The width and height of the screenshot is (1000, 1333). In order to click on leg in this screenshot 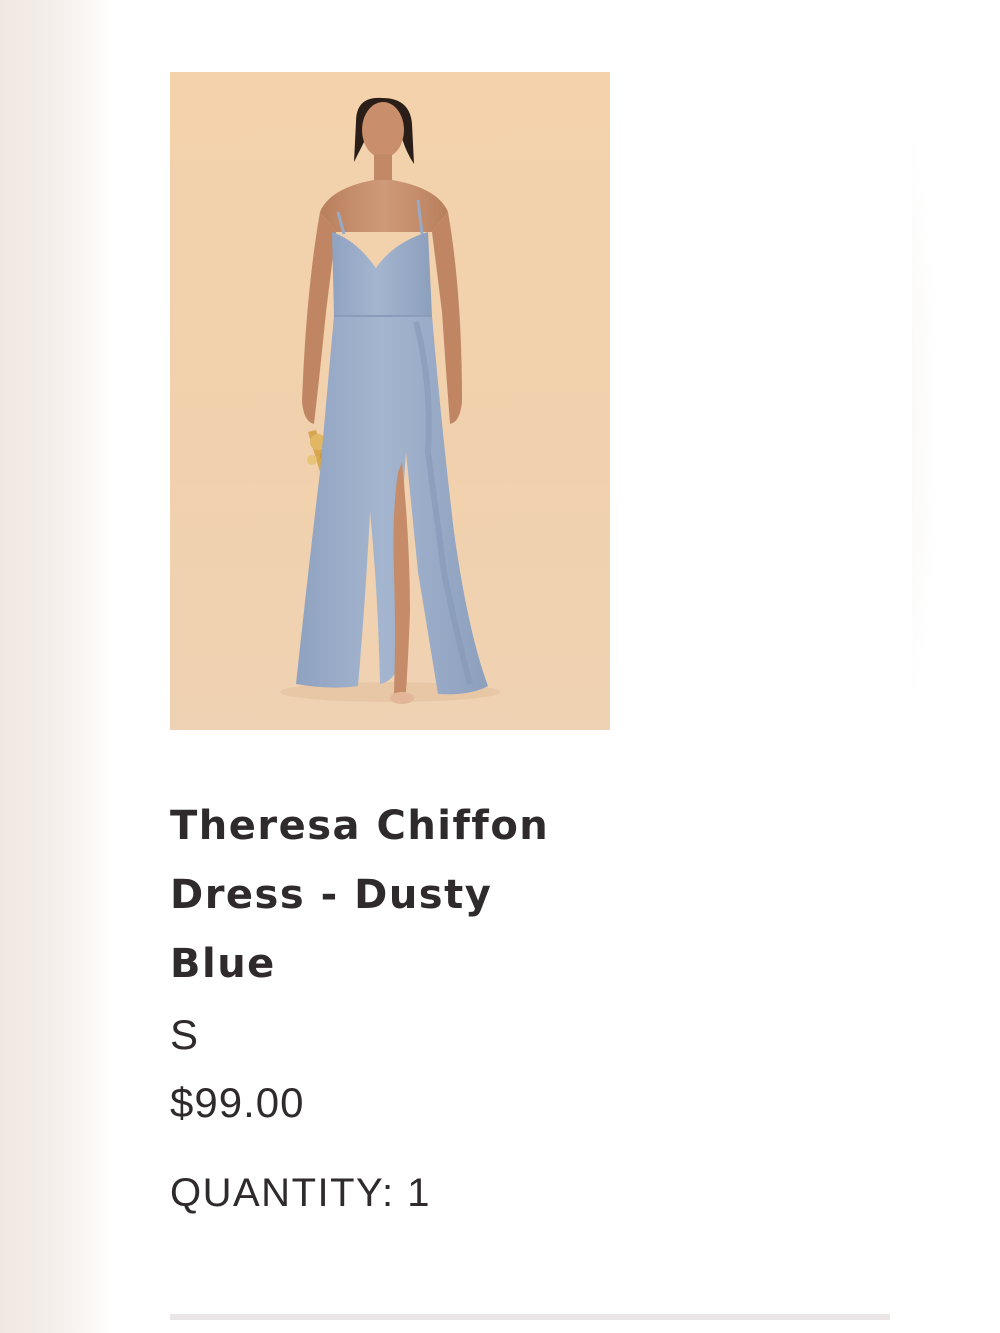, I will do `click(401, 578)`.